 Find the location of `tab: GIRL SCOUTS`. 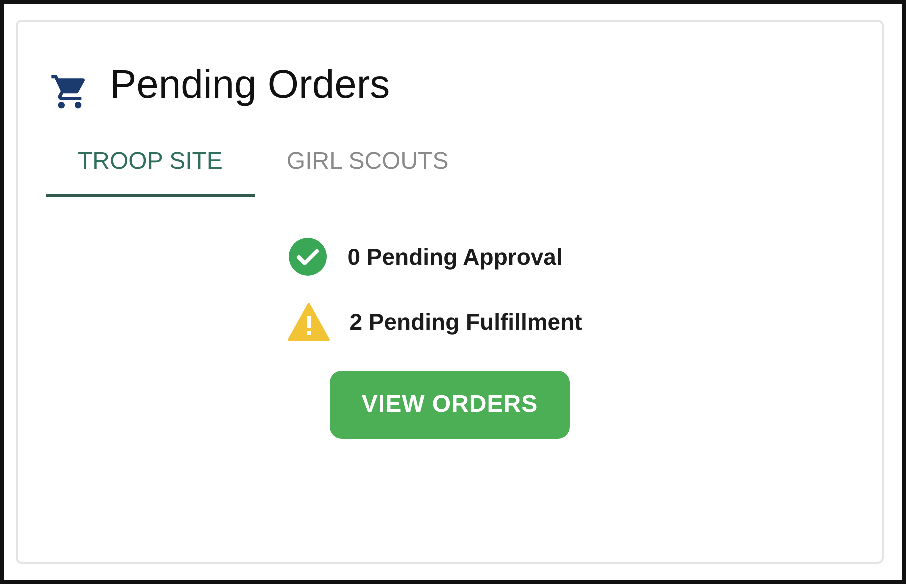

tab: GIRL SCOUTS is located at coordinates (367, 165).